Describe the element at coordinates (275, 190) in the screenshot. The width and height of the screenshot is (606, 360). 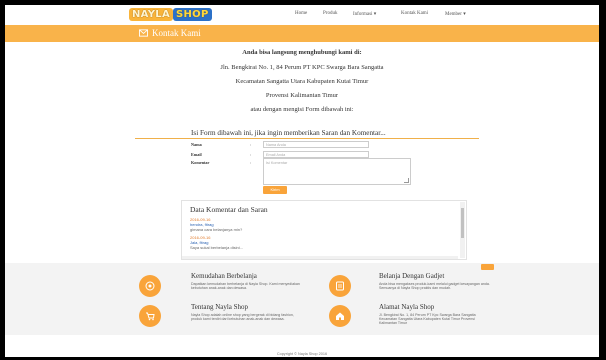
I see `submit-button: Kirim` at that location.